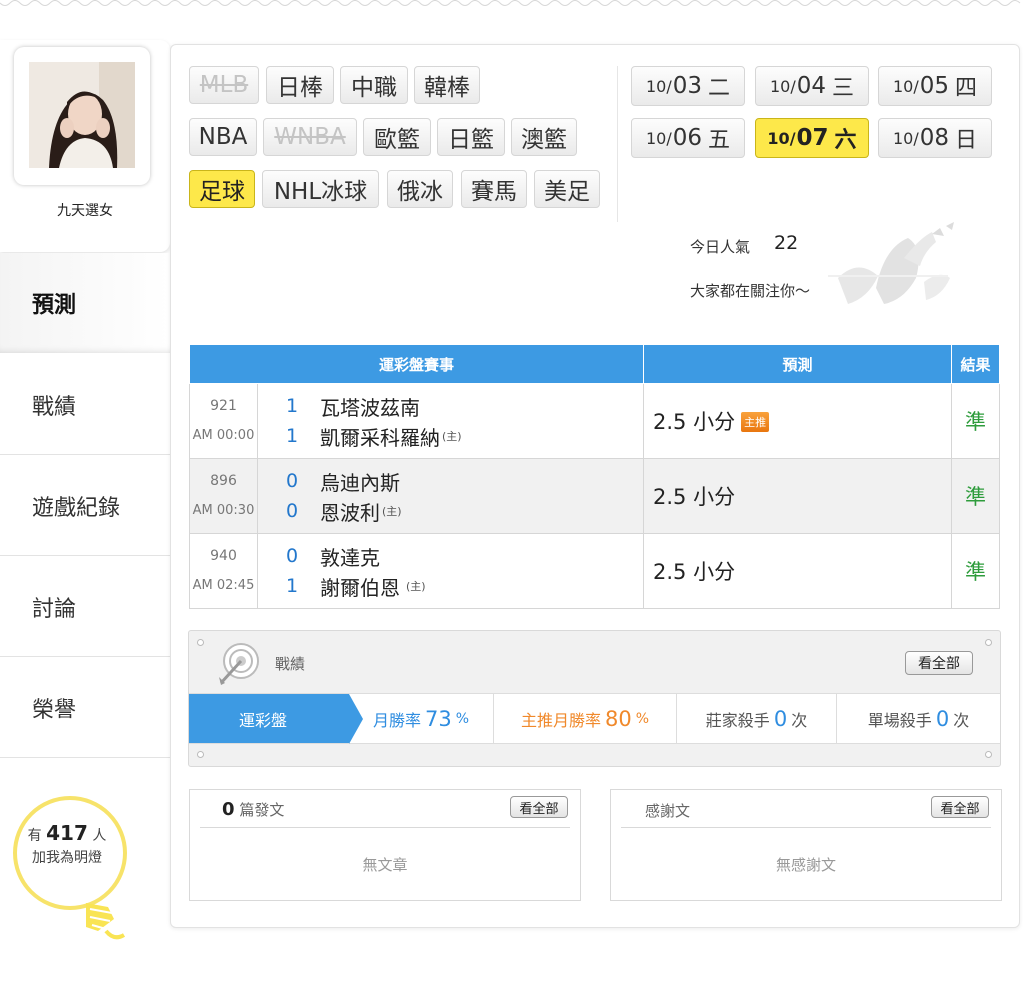 This screenshot has width=1023, height=1000. What do you see at coordinates (797, 364) in the screenshot?
I see `header-prediction: 預測` at bounding box center [797, 364].